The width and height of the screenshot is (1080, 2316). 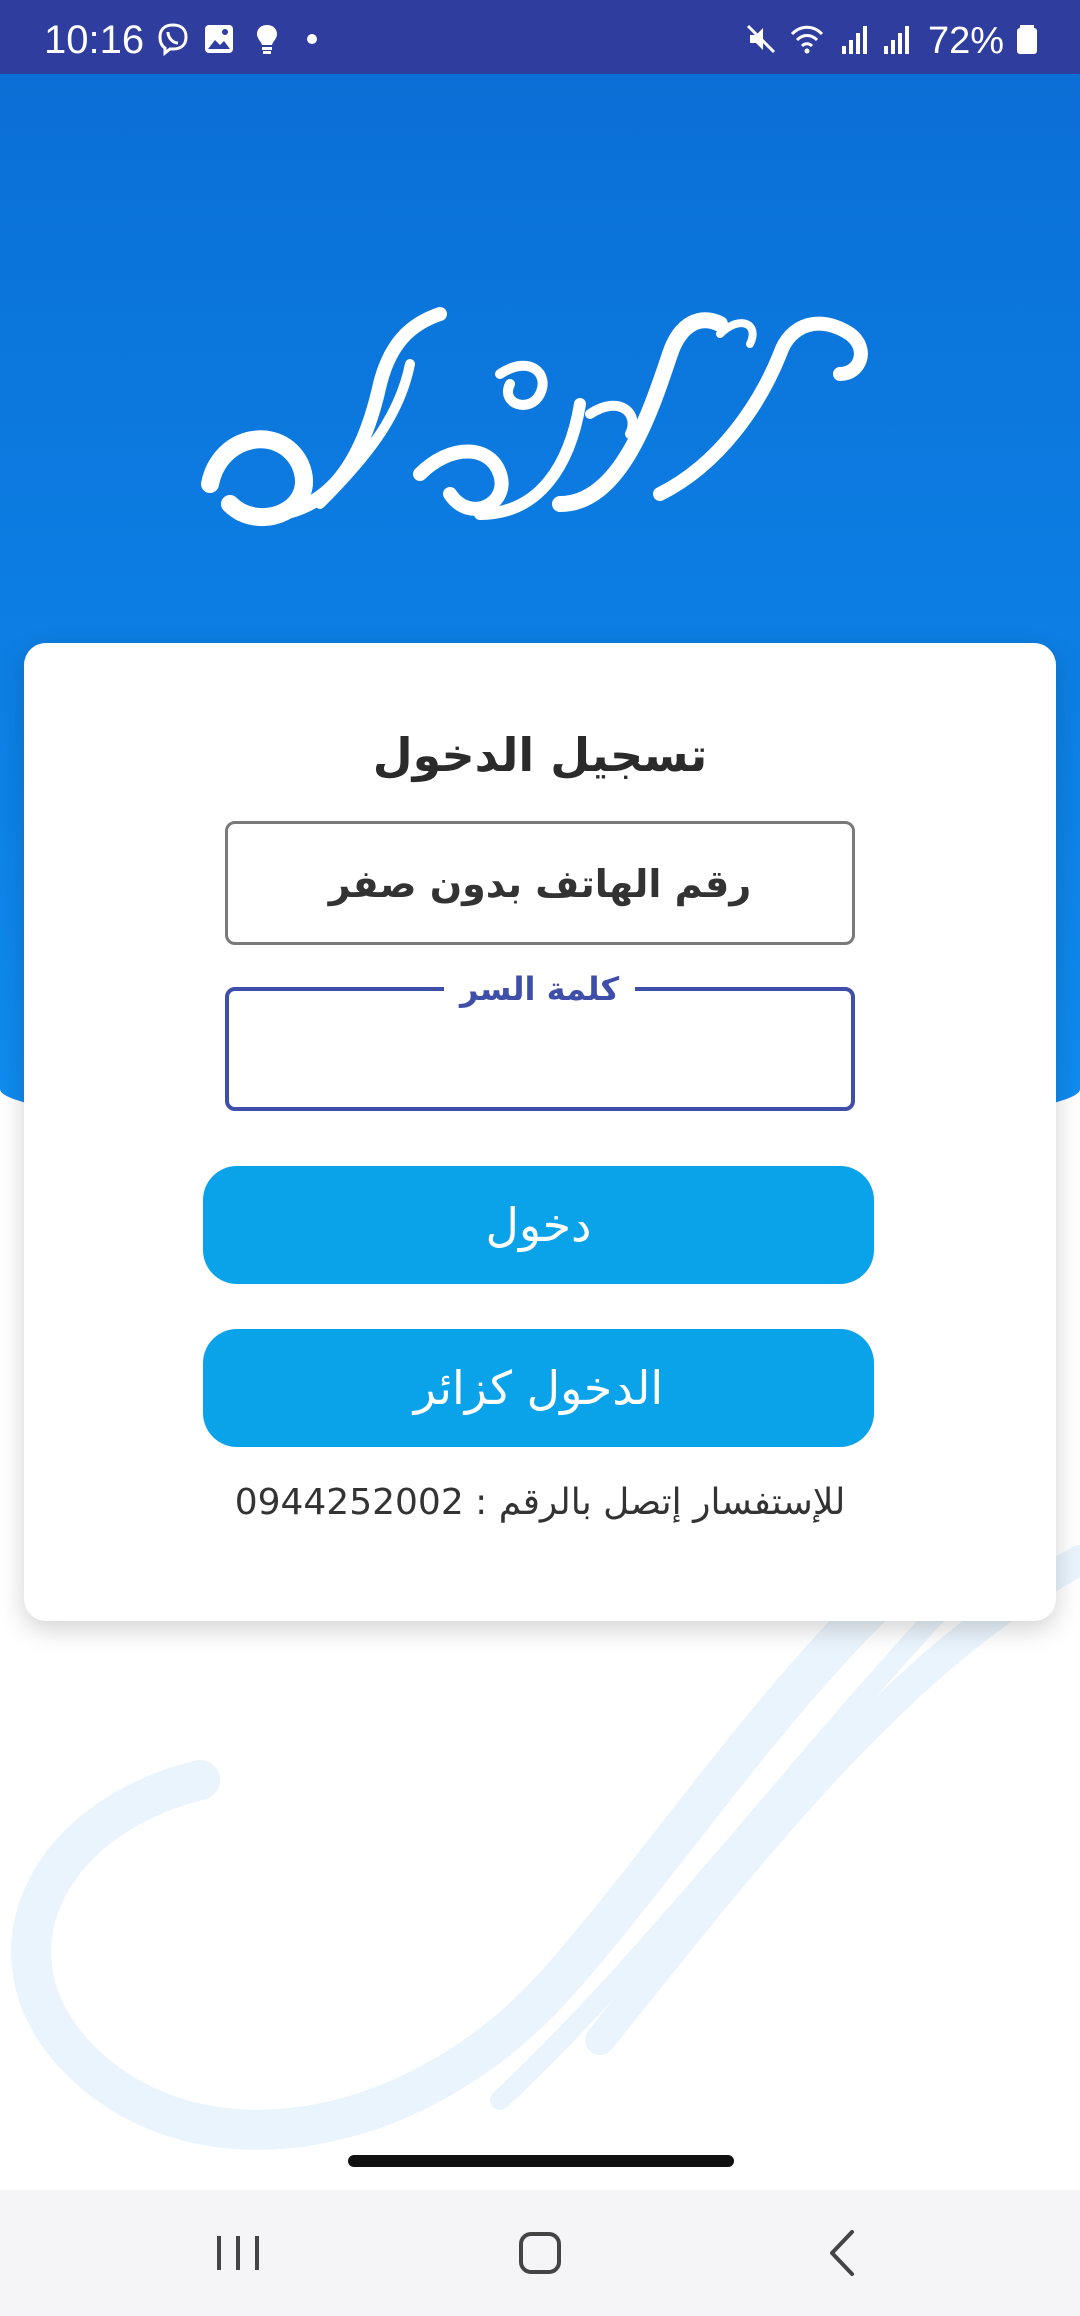 I want to click on mute-icon, so click(x=761, y=39).